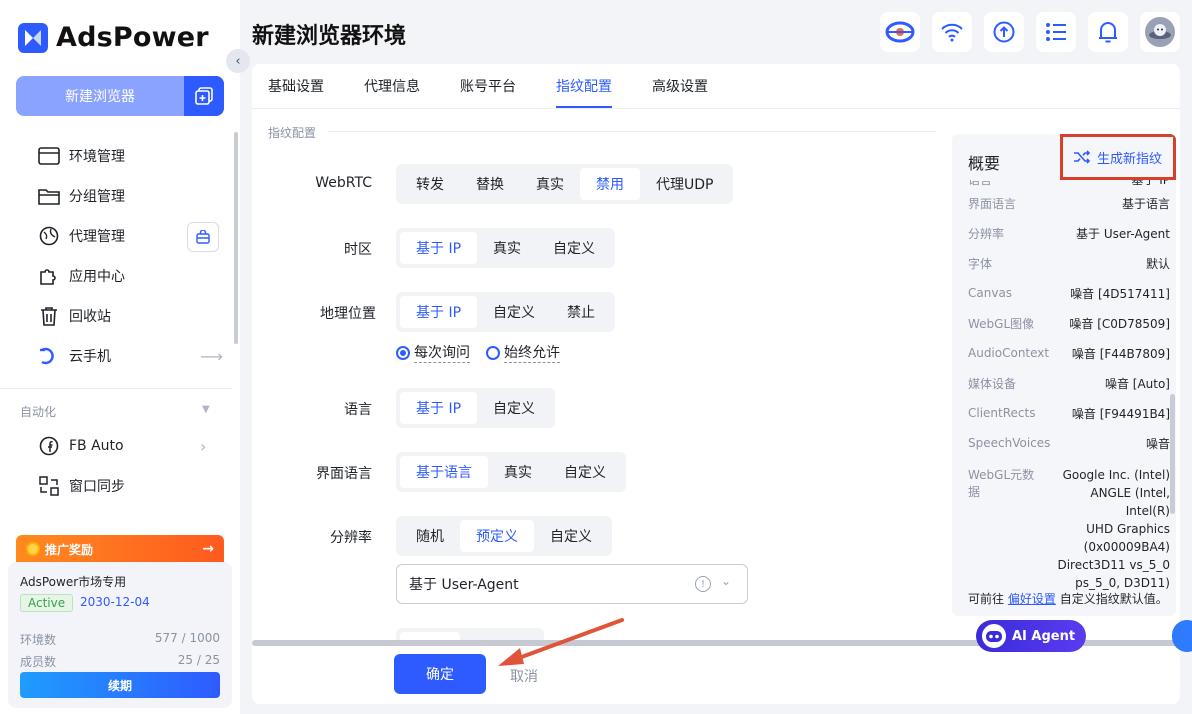 The width and height of the screenshot is (1192, 714). Describe the element at coordinates (1118, 157) in the screenshot. I see `generate-fingerprint-button: 生成新指纹` at that location.